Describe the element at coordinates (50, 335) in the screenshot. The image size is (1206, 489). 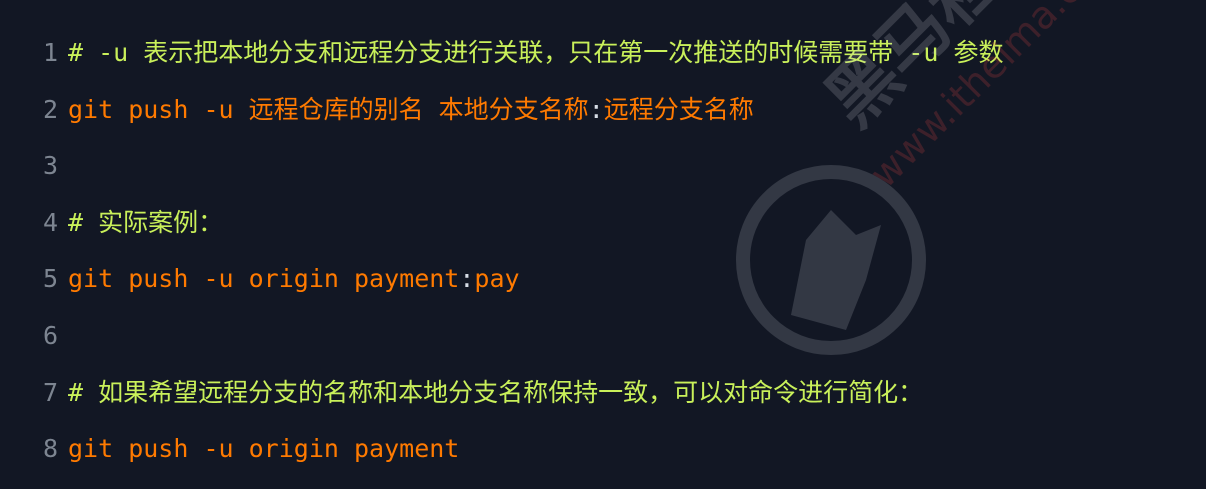
I see `line-number: 6` at that location.